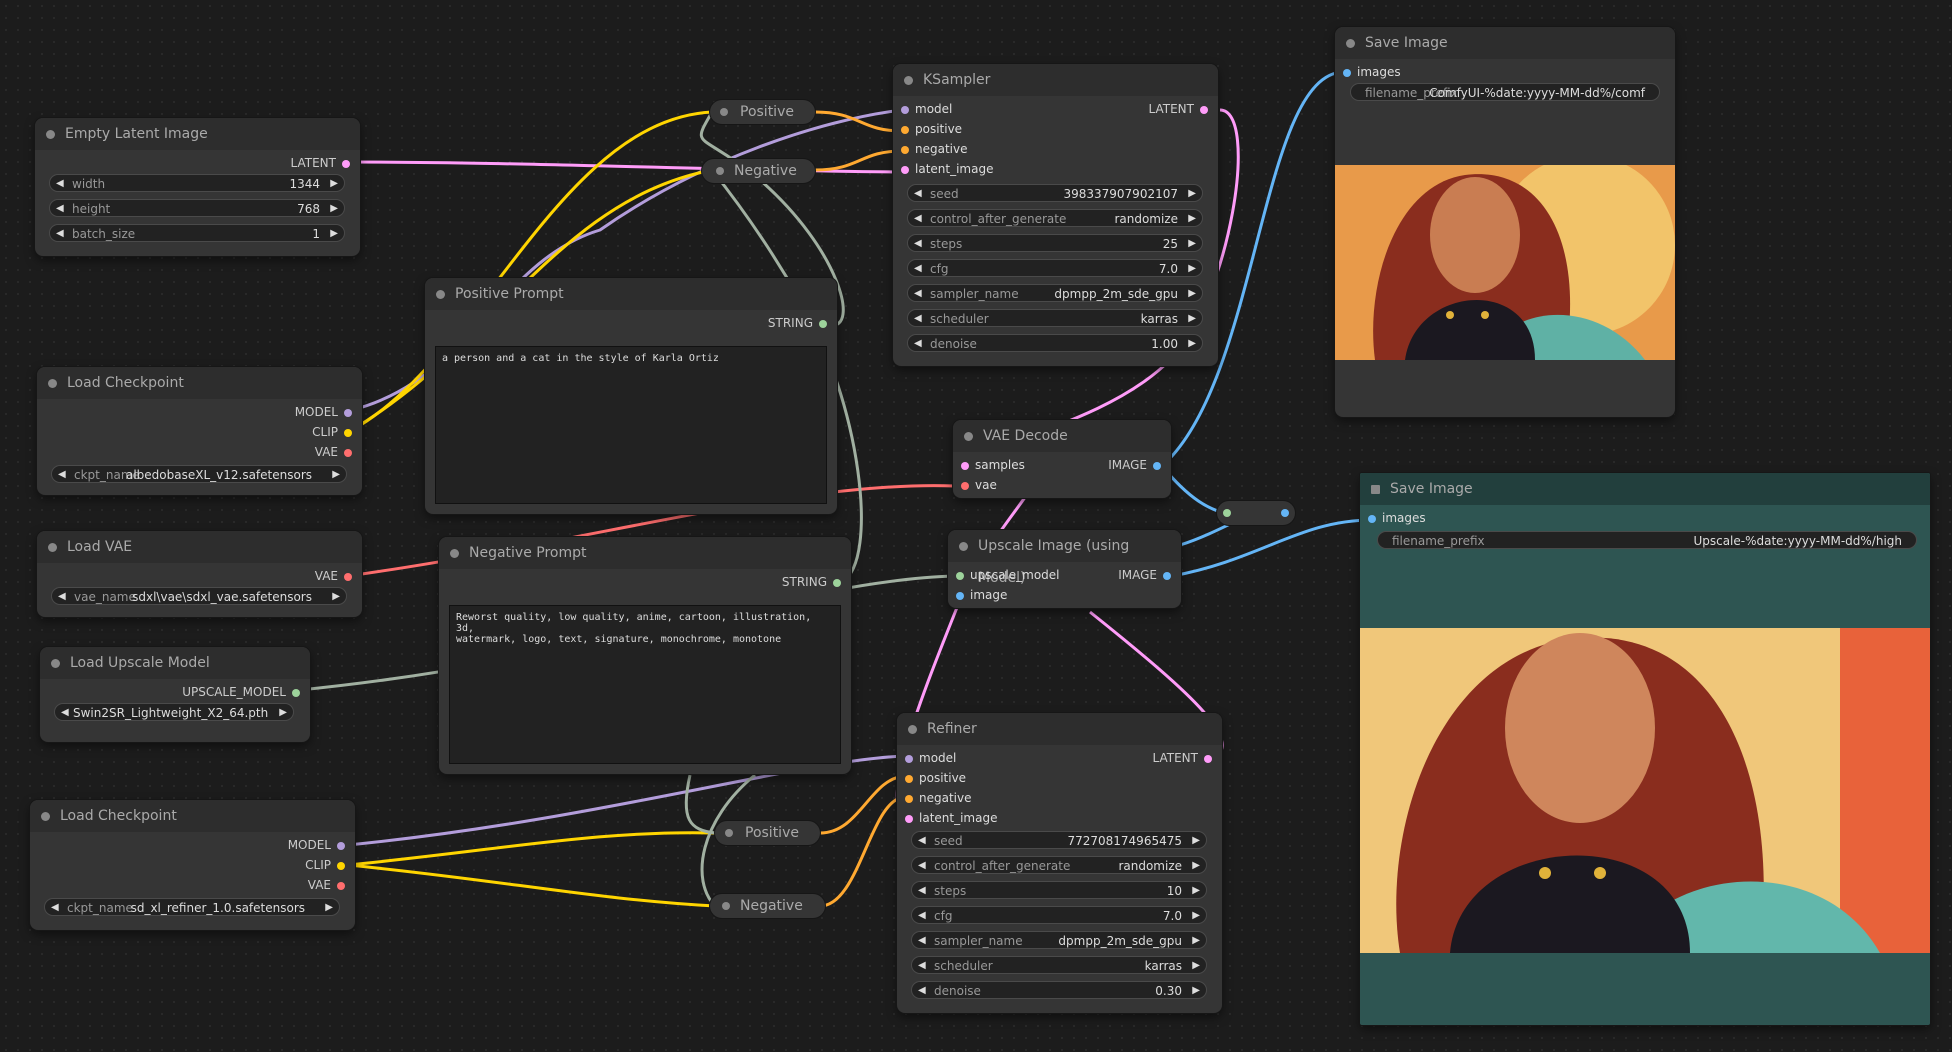 Image resolution: width=1952 pixels, height=1052 pixels. What do you see at coordinates (1055, 268) in the screenshot?
I see `cfg-widget: ◀ cfg 7.0 ▶` at bounding box center [1055, 268].